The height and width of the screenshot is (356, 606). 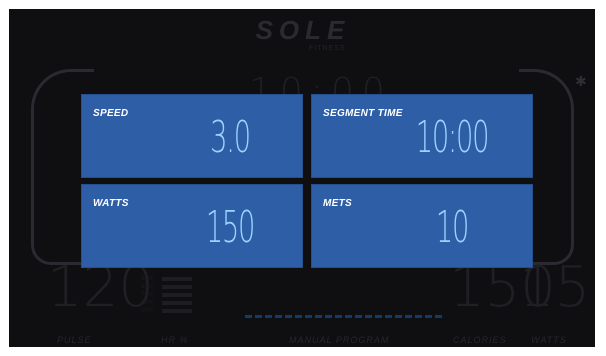 What do you see at coordinates (147, 303) in the screenshot?
I see `hr-percent-60: 60%` at bounding box center [147, 303].